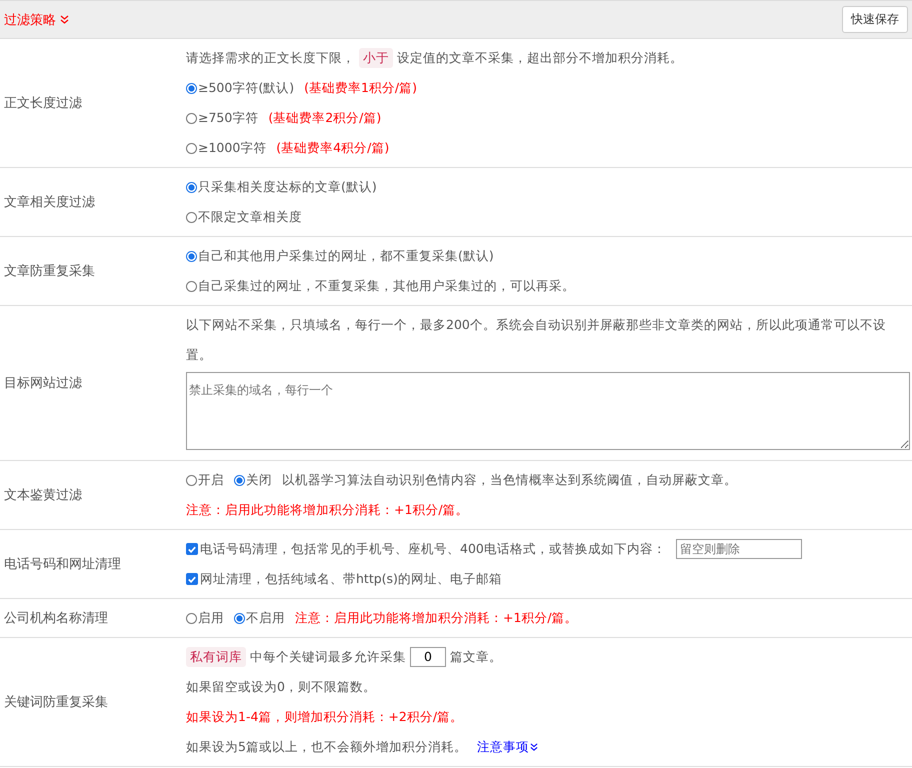 The image size is (912, 768). Describe the element at coordinates (376, 58) in the screenshot. I see `keyword-tag: 小于` at that location.